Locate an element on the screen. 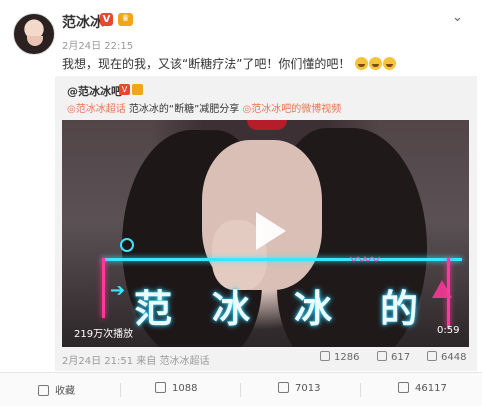 This screenshot has height=406, width=482. repost-comment-count: 617 is located at coordinates (401, 357).